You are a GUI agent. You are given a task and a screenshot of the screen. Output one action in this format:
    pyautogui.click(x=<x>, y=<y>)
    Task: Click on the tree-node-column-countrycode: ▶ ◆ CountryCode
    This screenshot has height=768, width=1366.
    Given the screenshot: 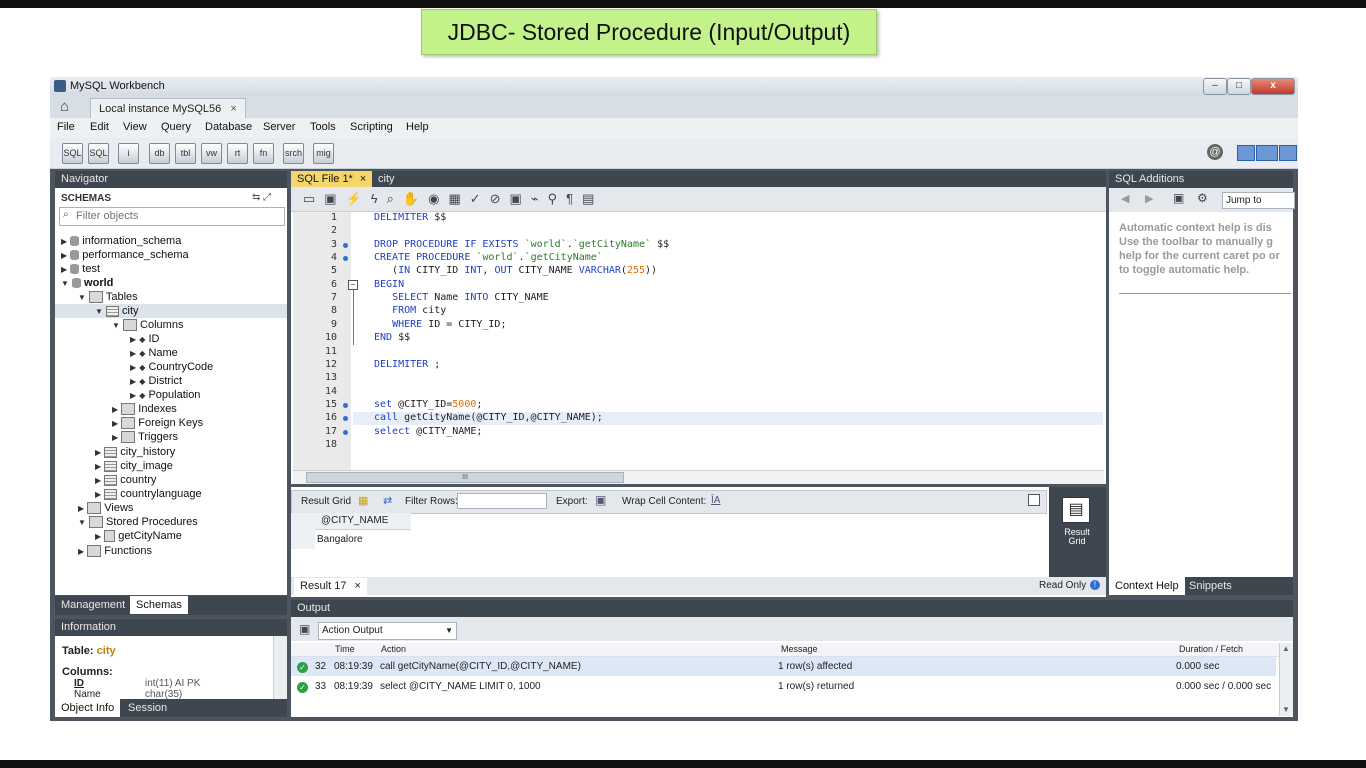 What is the action you would take?
    pyautogui.click(x=171, y=367)
    